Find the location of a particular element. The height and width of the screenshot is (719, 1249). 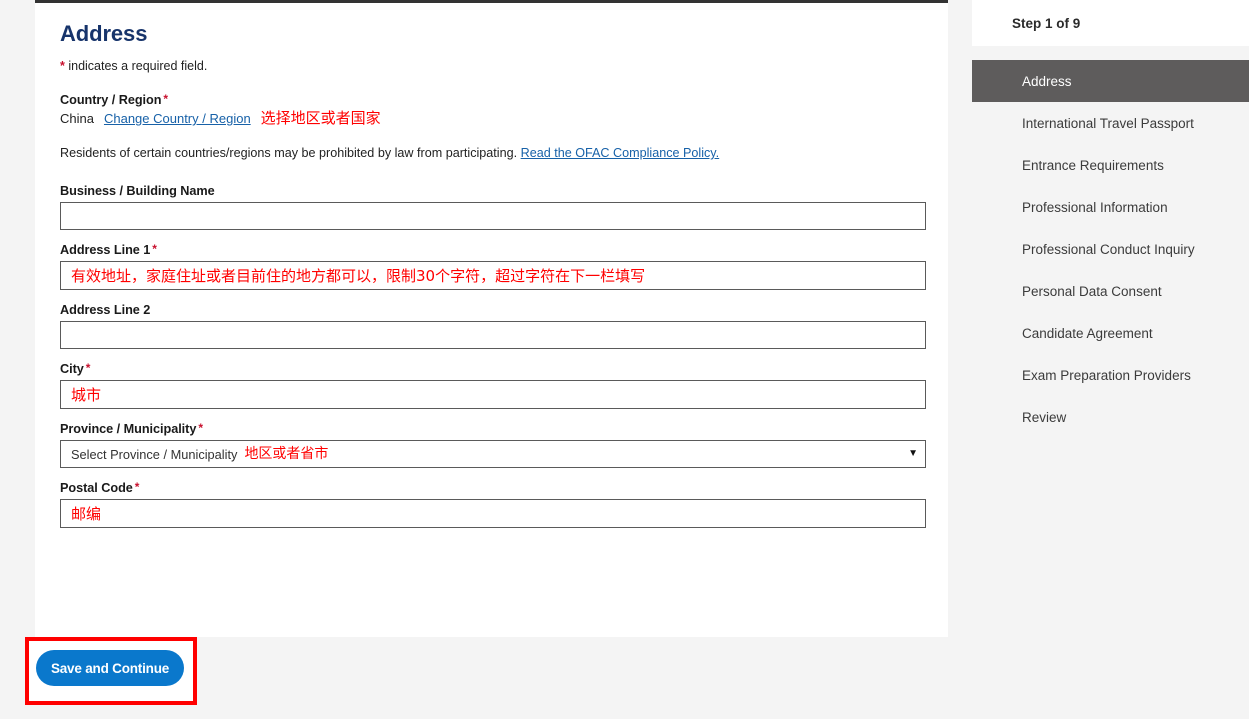

province-municipality-select: Select Province / Municipality 地区或者省市 is located at coordinates (493, 454).